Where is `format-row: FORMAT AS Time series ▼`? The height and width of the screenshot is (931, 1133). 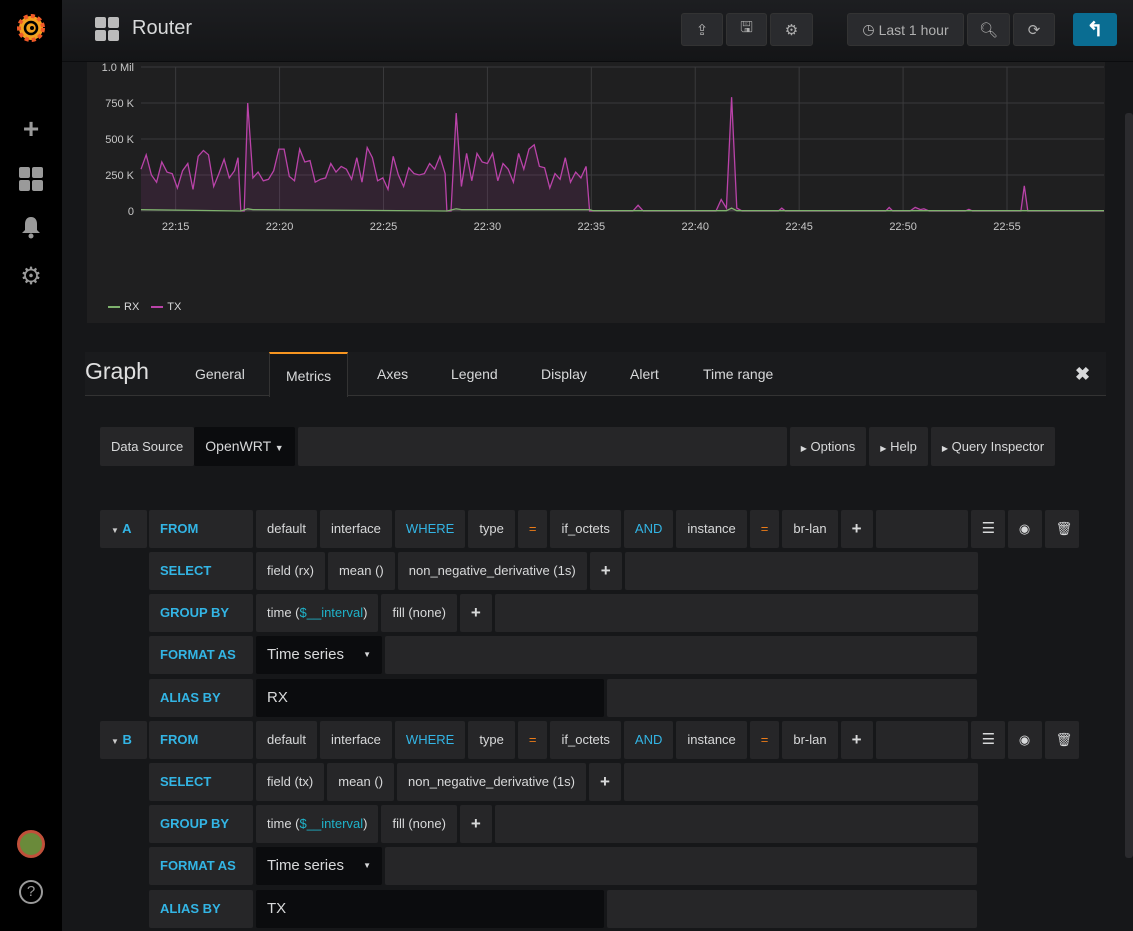
format-row: FORMAT AS Time series ▼ is located at coordinates (563, 866).